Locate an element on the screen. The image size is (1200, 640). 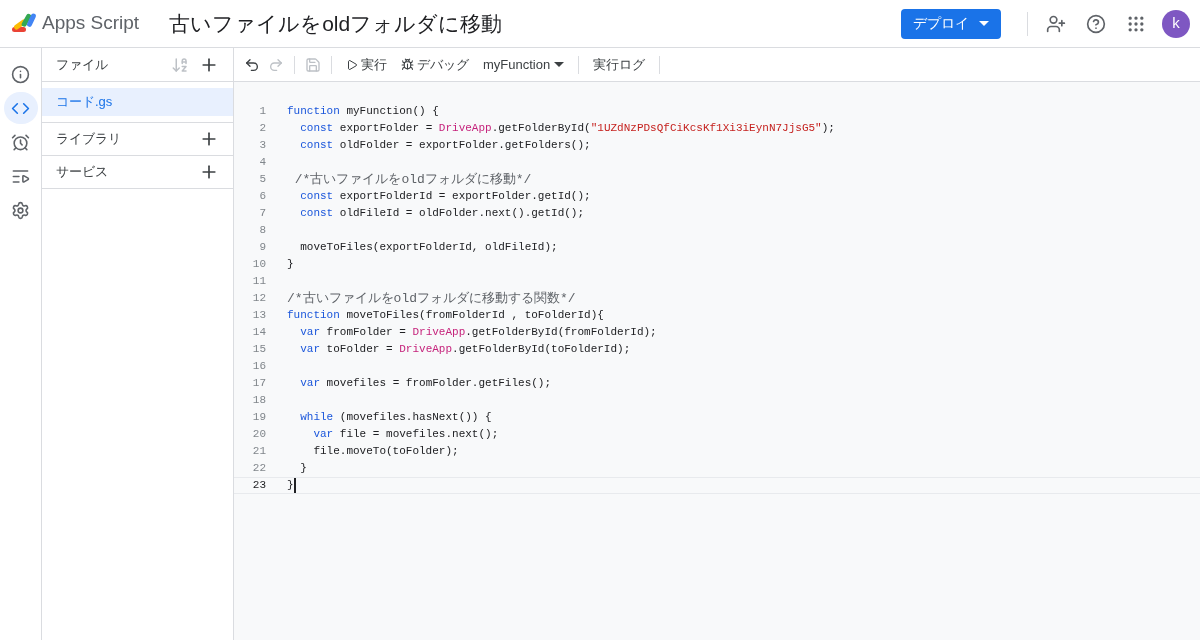
line-number: 9 is located at coordinates (262, 248).